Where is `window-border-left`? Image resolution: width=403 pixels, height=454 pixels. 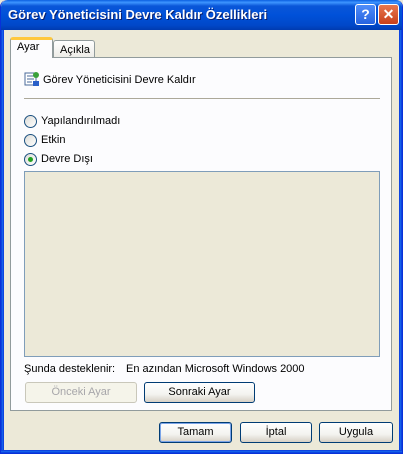
window-border-left is located at coordinates (2, 241).